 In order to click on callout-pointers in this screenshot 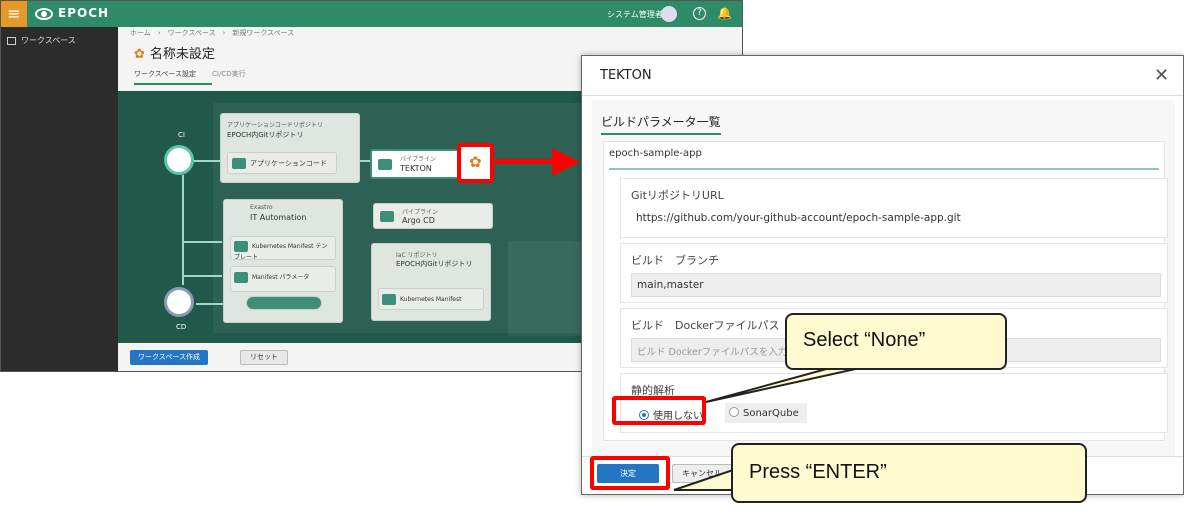, I will do `click(767, 429)`.